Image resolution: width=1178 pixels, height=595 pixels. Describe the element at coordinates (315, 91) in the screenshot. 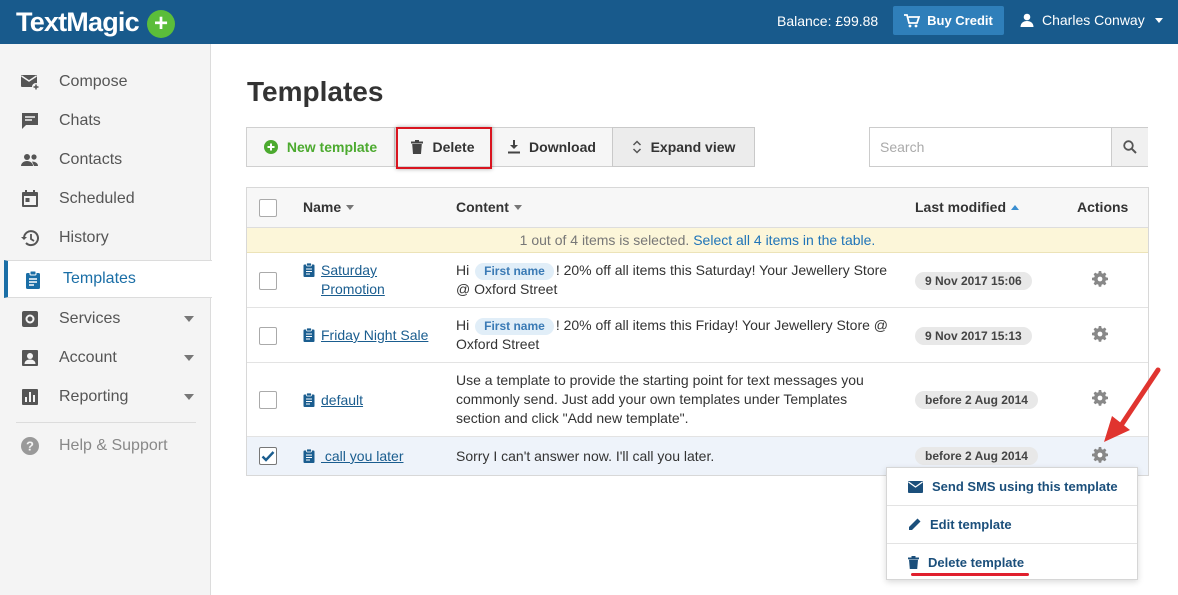

I see `page-title: Templates` at that location.